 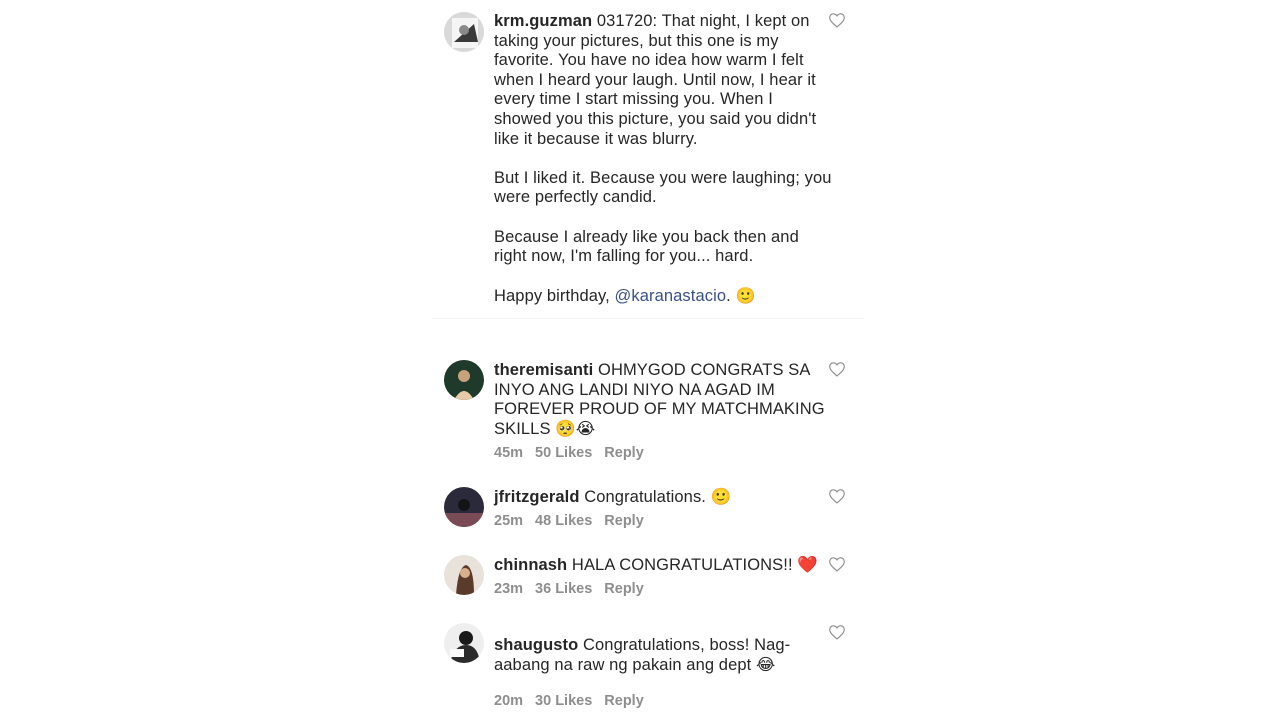 What do you see at coordinates (509, 589) in the screenshot?
I see `comment-time: 23m` at bounding box center [509, 589].